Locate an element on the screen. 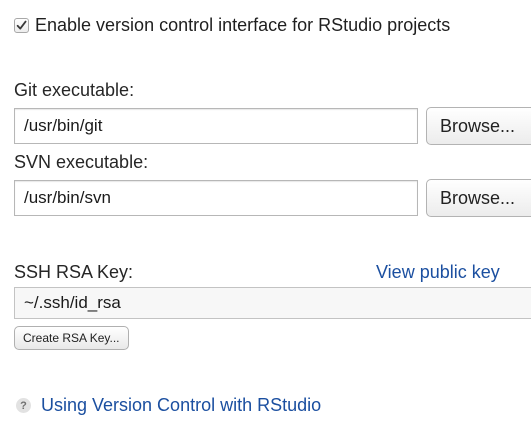  checkbox-box is located at coordinates (21, 25).